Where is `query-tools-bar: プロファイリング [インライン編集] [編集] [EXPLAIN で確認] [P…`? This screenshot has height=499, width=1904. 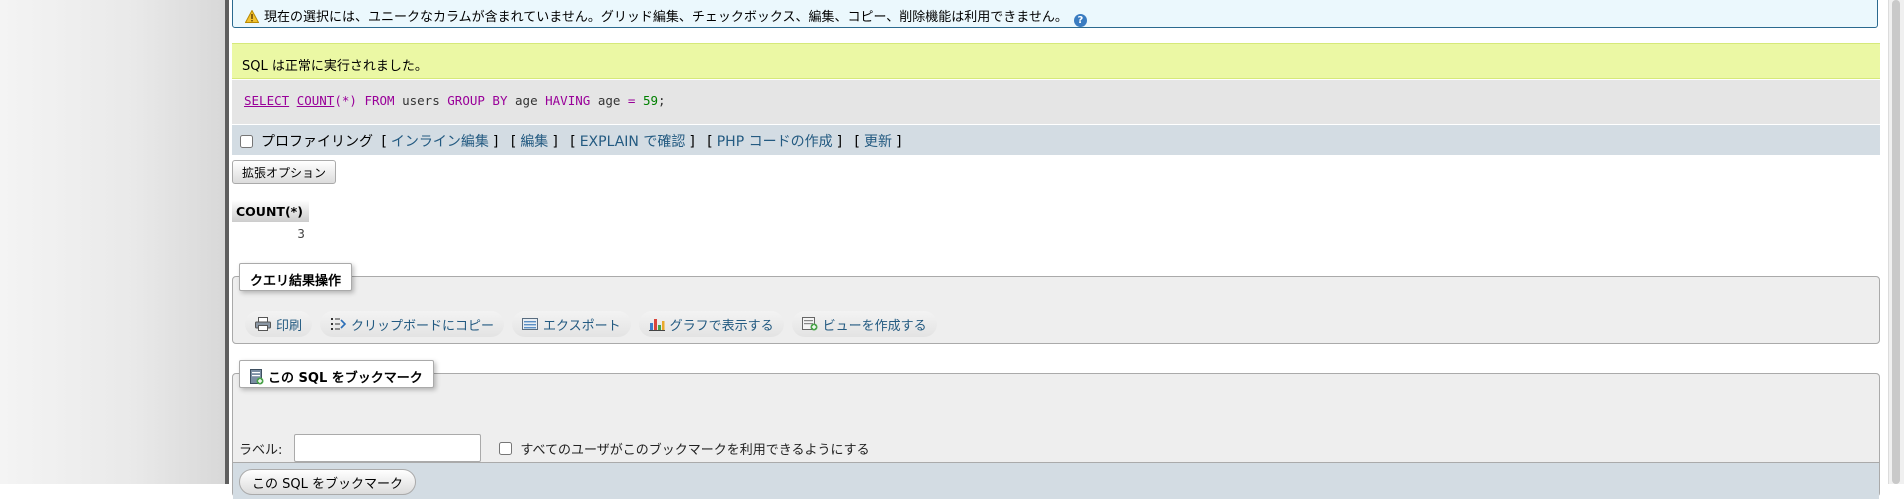 query-tools-bar: プロファイリング [インライン編集] [編集] [EXPLAIN で確認] [P… is located at coordinates (1056, 140).